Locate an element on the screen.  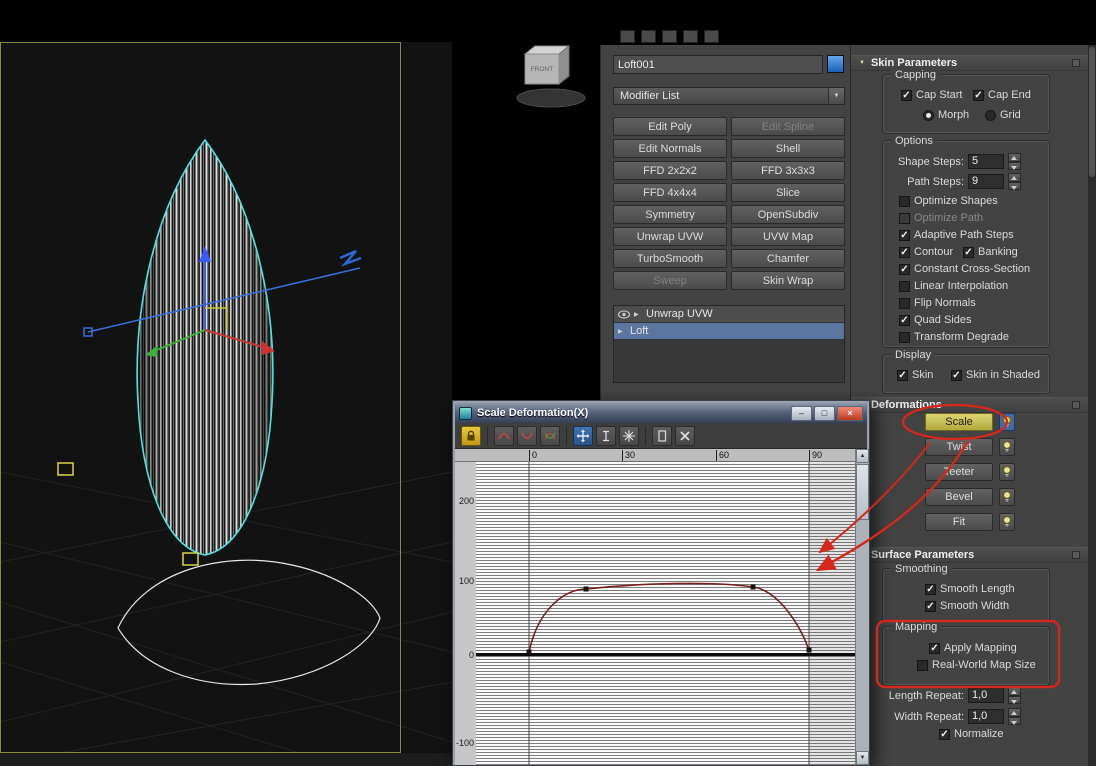
modifier-button-edit-poly: Edit Poly is located at coordinates (670, 126).